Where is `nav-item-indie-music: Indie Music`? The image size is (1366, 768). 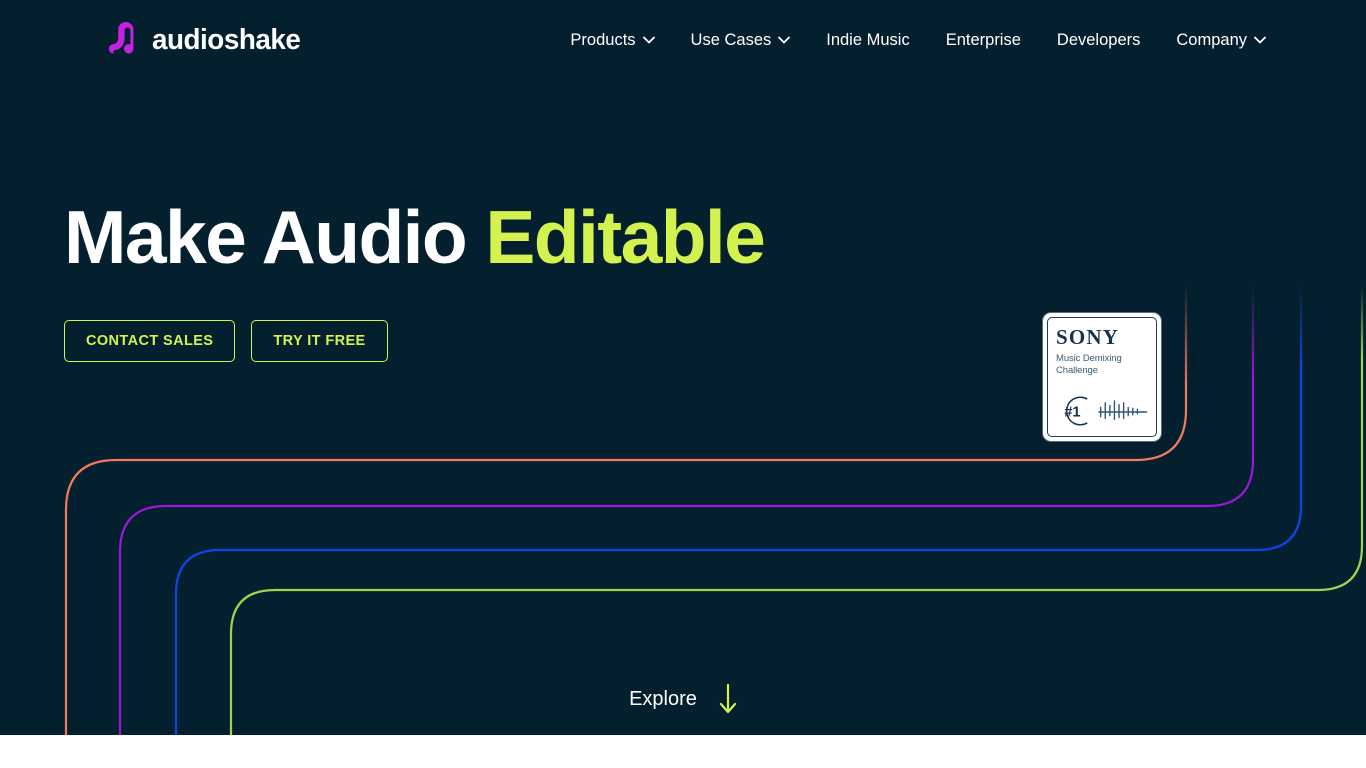
nav-item-indie-music: Indie Music is located at coordinates (867, 40).